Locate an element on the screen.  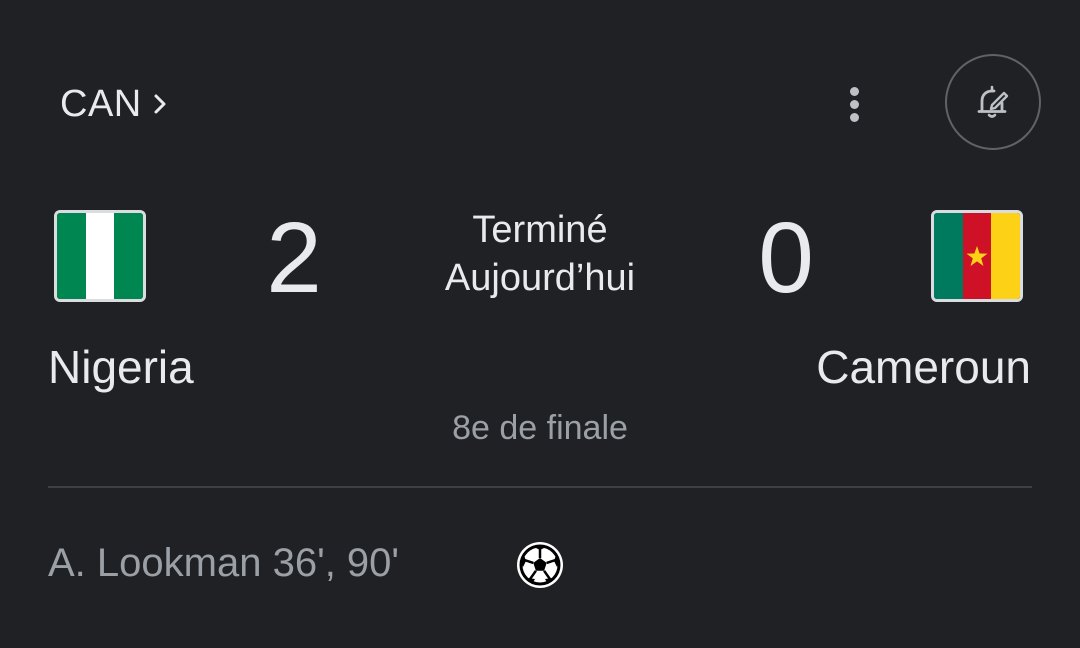
cameroon-flag-icon is located at coordinates (977, 256).